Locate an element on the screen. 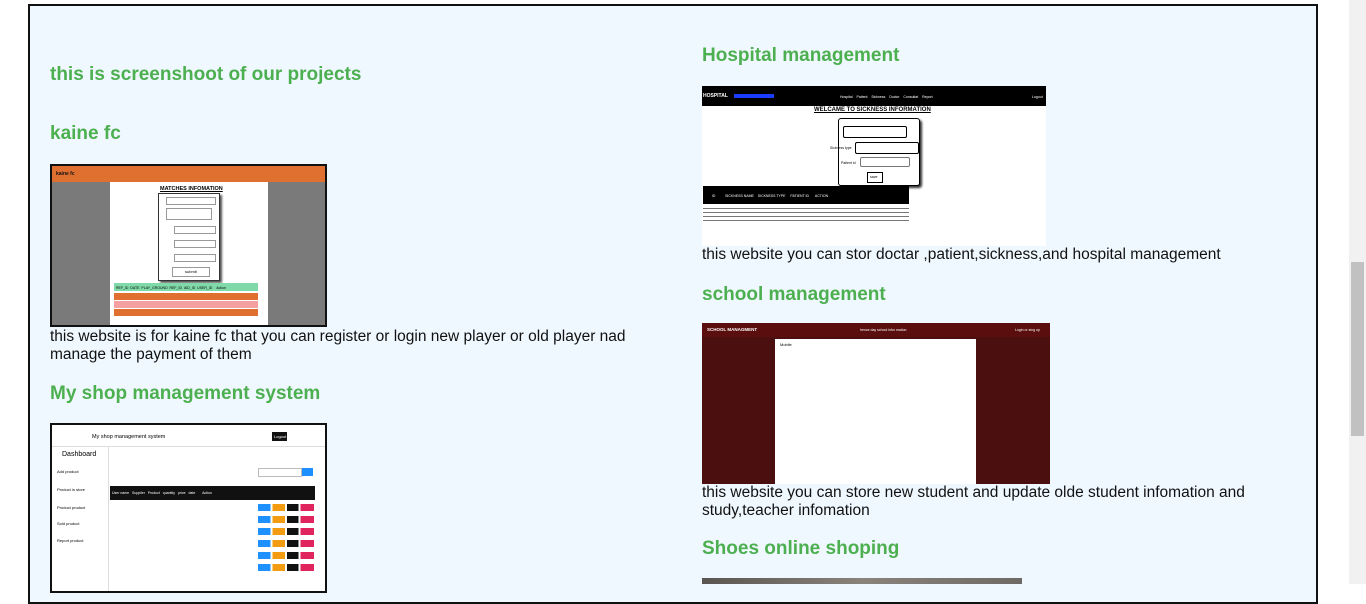 This screenshot has width=1366, height=604. shop-shot-sidebar-item: Product in store is located at coordinates (71, 489).